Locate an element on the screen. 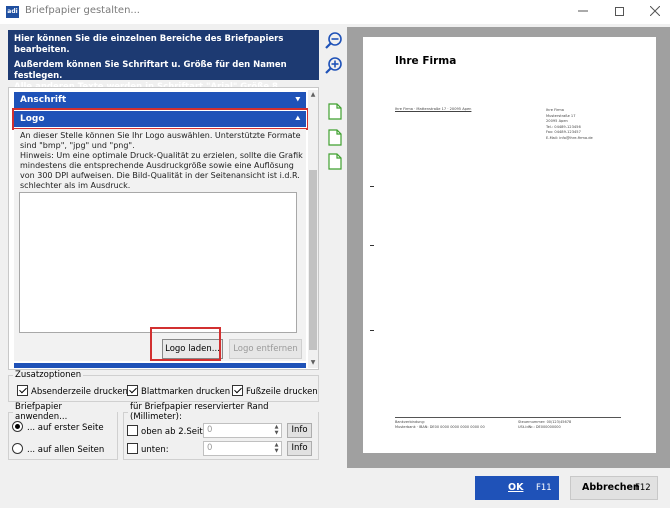 This screenshot has width=670, height=508. ok-label: OK is located at coordinates (516, 487).